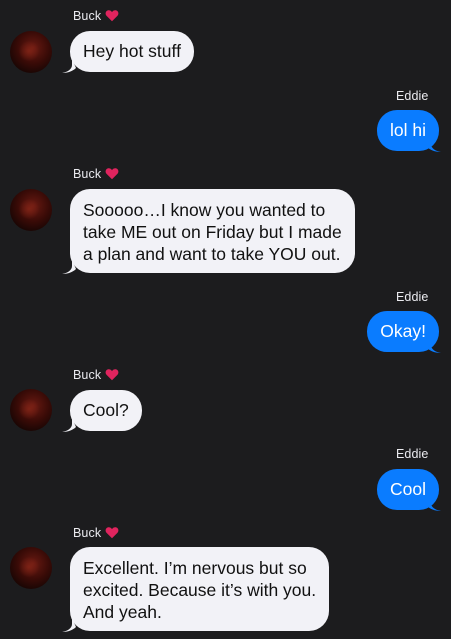  I want to click on message-bubble-outgoing: Cool, so click(408, 489).